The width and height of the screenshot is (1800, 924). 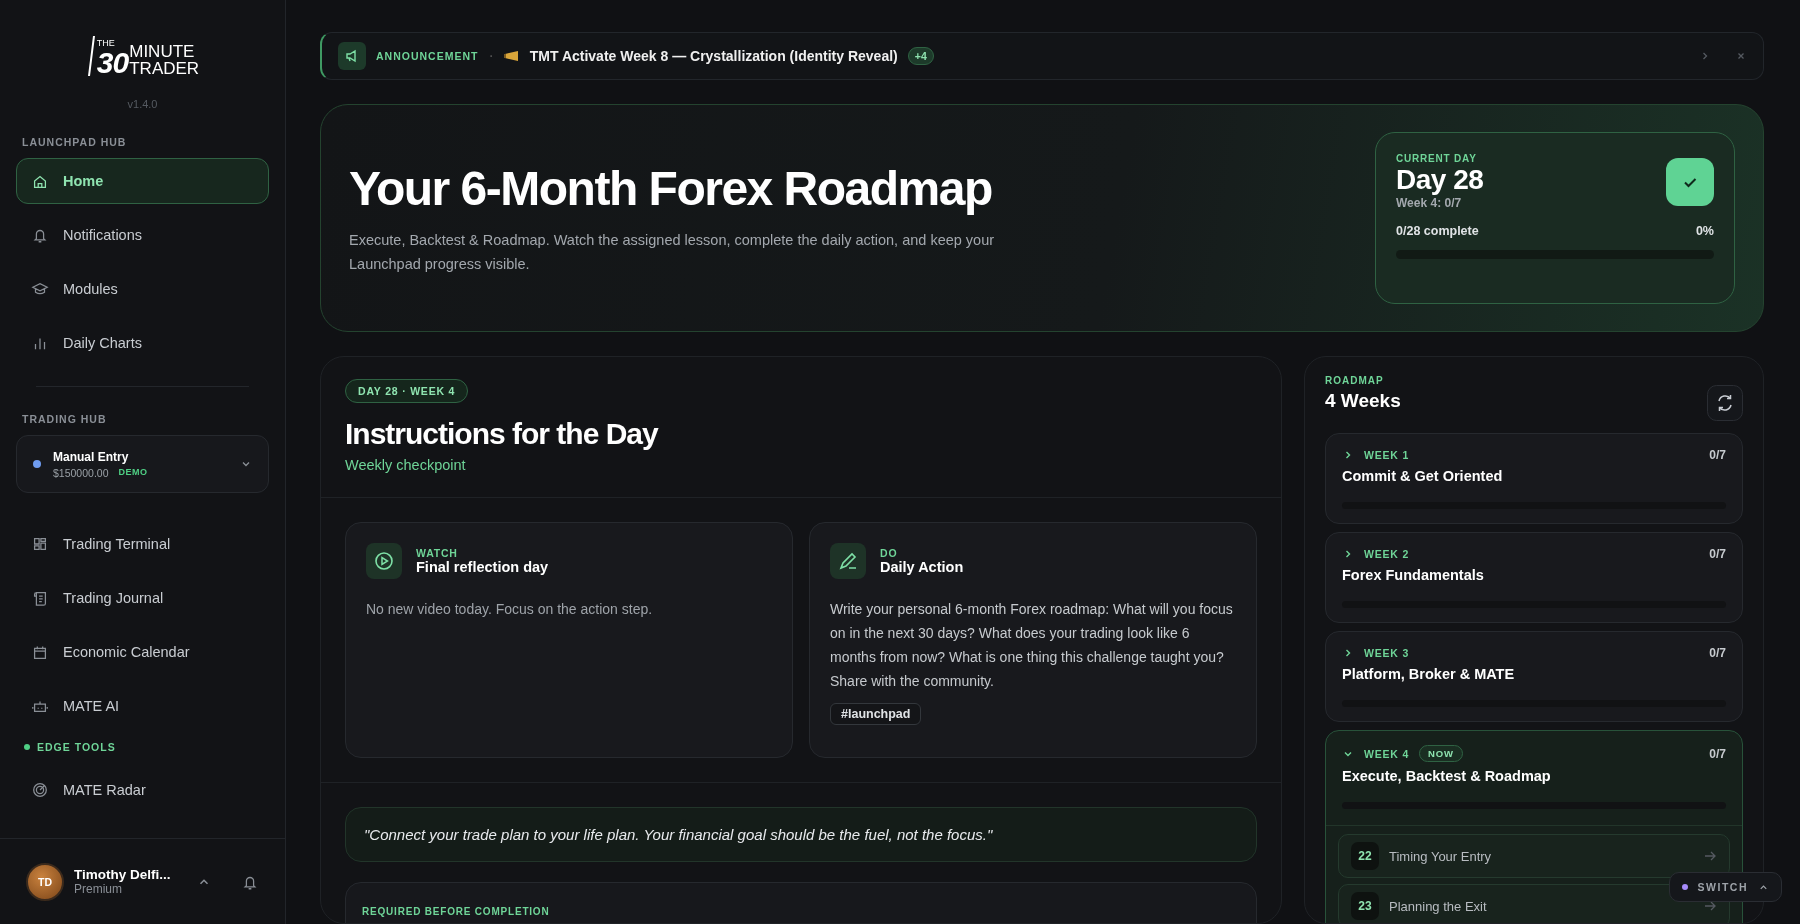 What do you see at coordinates (671, 188) in the screenshot?
I see `hero-title: Your 6-Month Forex Roadmap` at bounding box center [671, 188].